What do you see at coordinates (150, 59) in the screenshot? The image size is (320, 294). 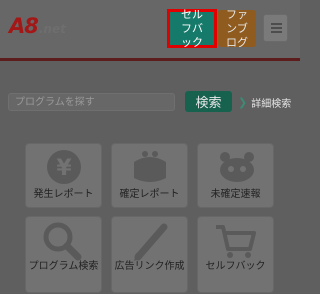 I see `header-divider` at bounding box center [150, 59].